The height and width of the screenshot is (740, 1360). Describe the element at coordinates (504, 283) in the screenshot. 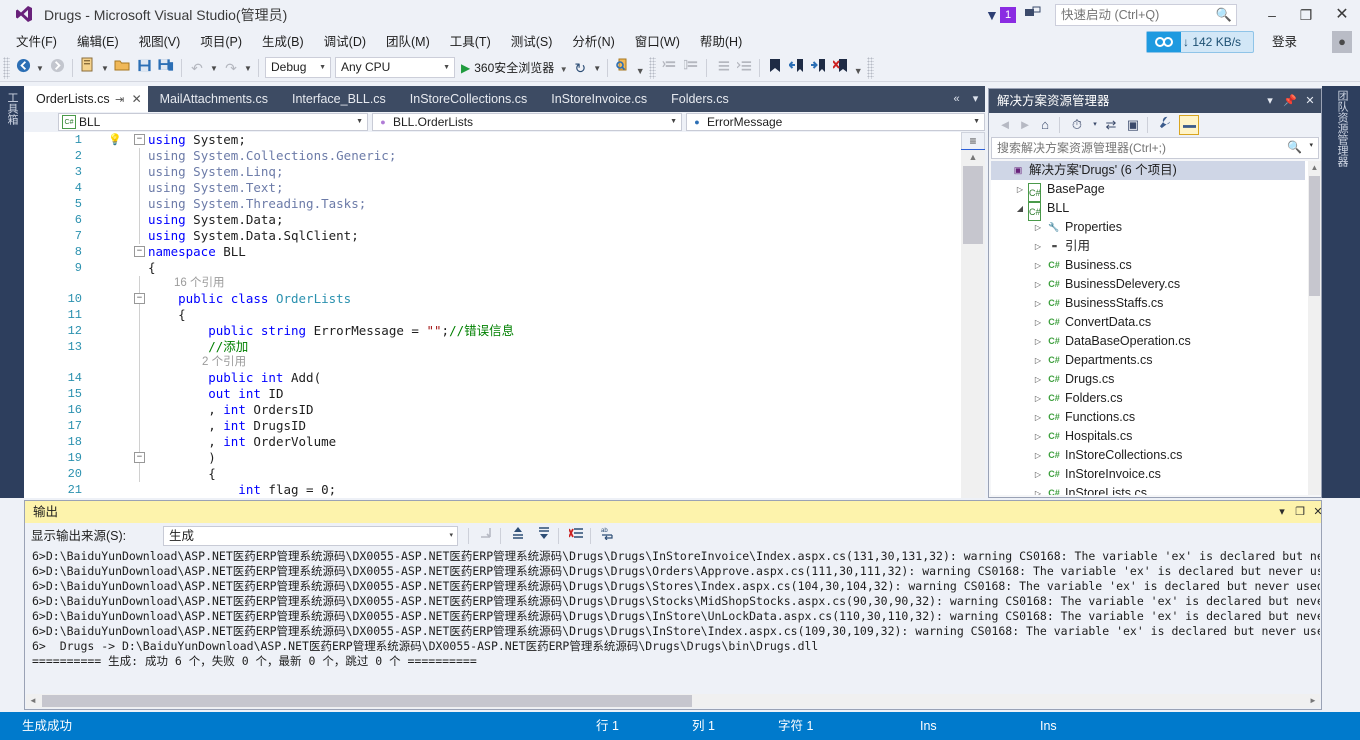

I see `code-reference-annotation: 16 个引用` at that location.